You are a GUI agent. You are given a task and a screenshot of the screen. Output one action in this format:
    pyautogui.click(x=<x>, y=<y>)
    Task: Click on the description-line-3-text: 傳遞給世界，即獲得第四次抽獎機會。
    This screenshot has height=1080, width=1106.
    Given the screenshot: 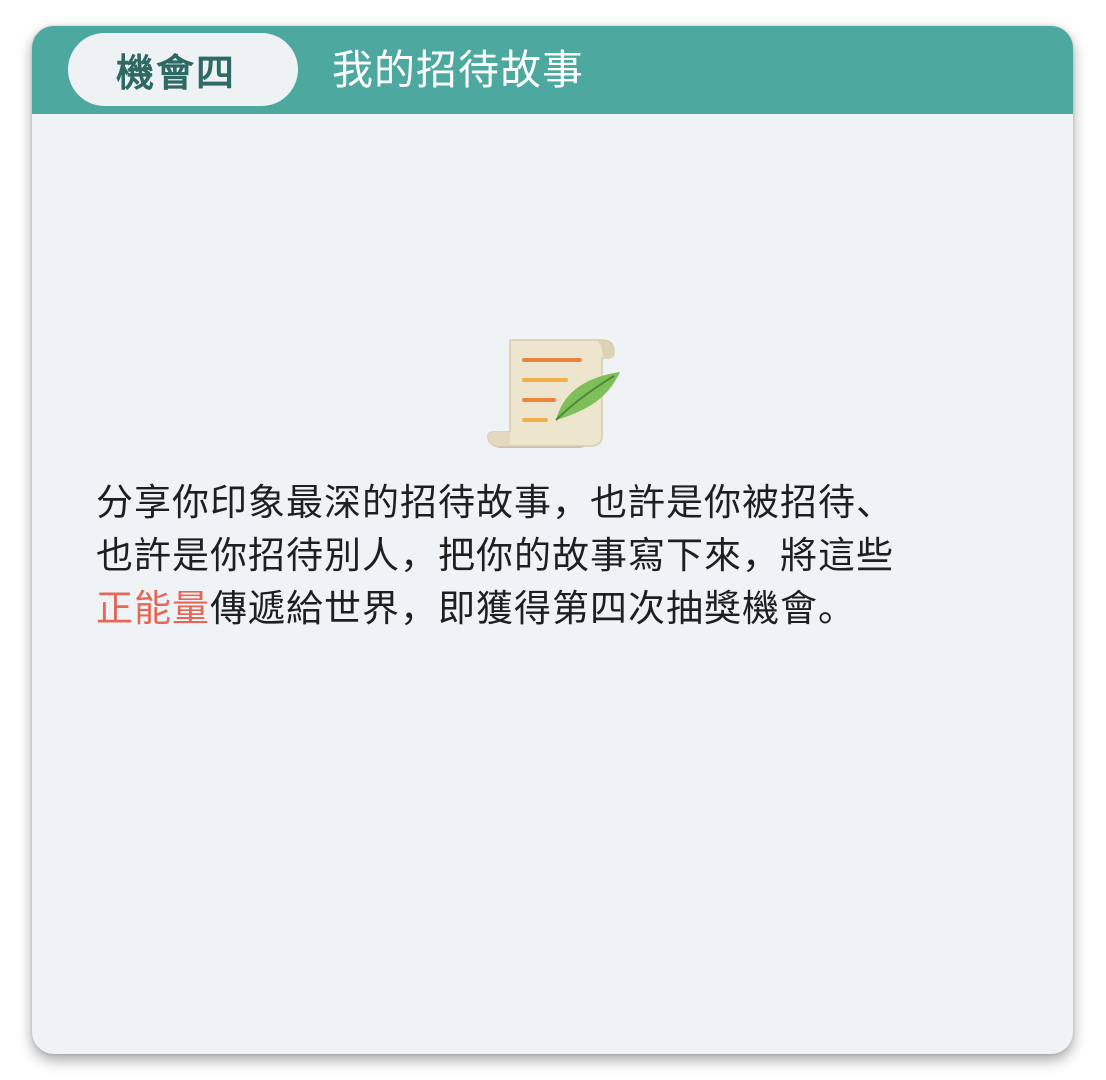 What is the action you would take?
    pyautogui.click(x=533, y=608)
    